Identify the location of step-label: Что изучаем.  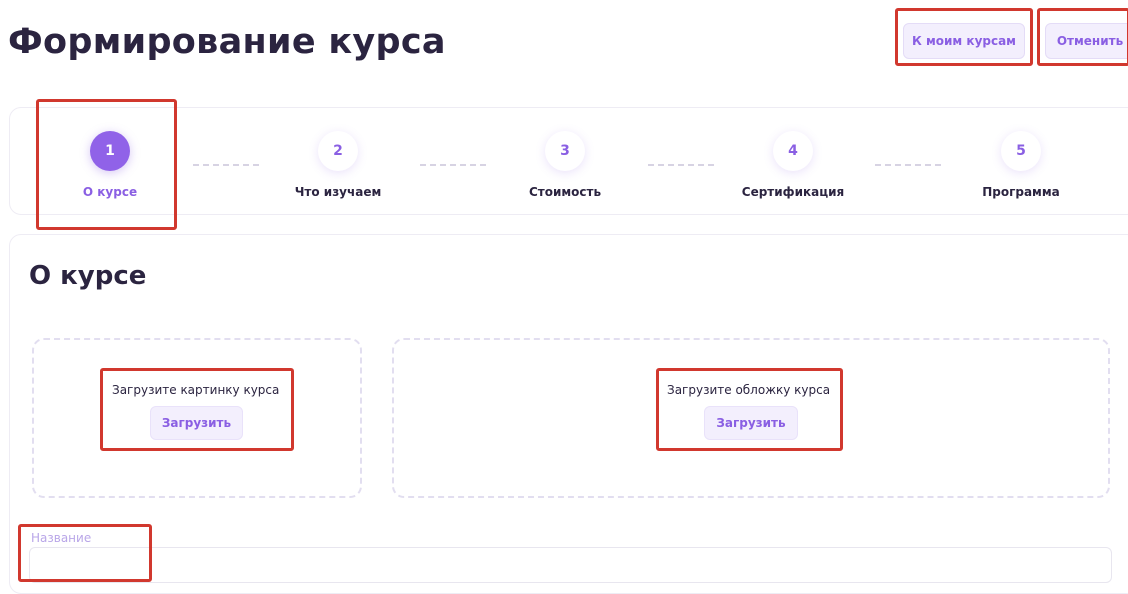
(338, 192).